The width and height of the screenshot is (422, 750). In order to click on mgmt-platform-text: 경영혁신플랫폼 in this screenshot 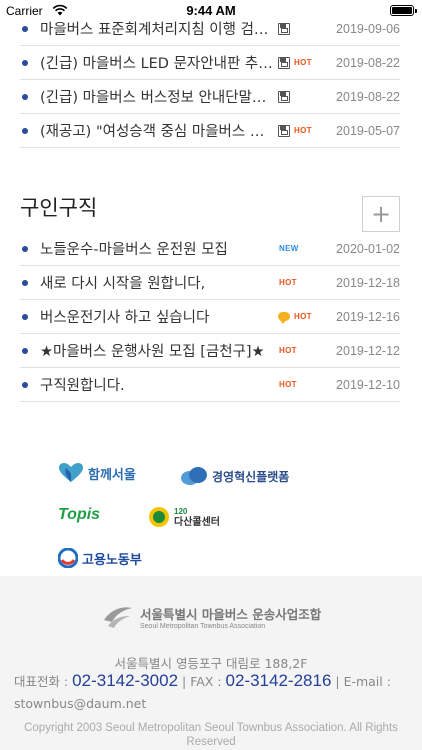, I will do `click(251, 476)`.